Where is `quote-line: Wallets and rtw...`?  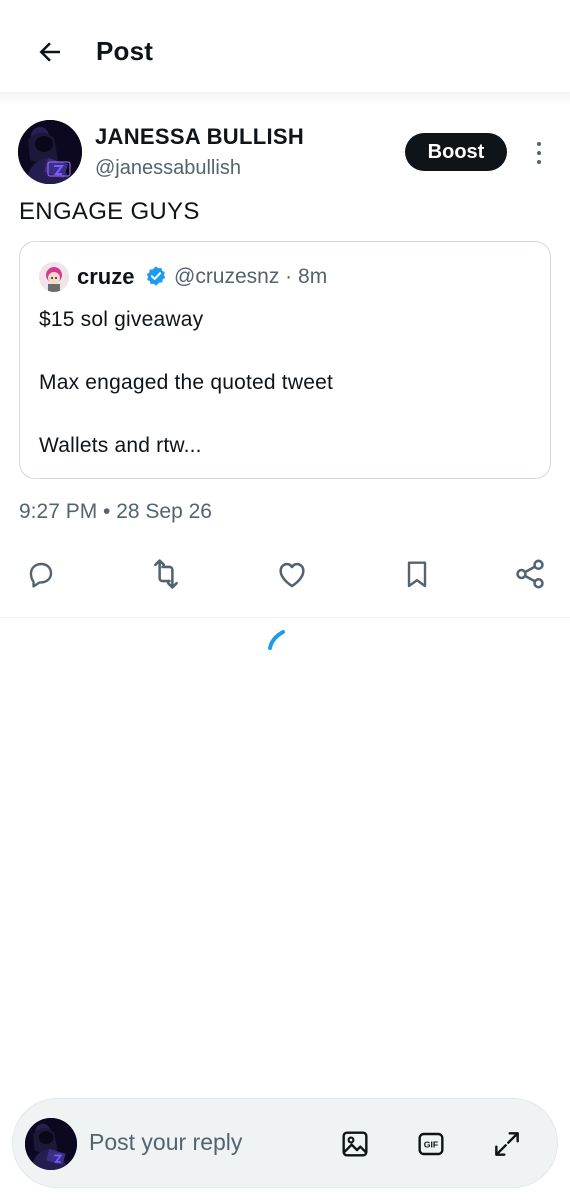 quote-line: Wallets and rtw... is located at coordinates (120, 445).